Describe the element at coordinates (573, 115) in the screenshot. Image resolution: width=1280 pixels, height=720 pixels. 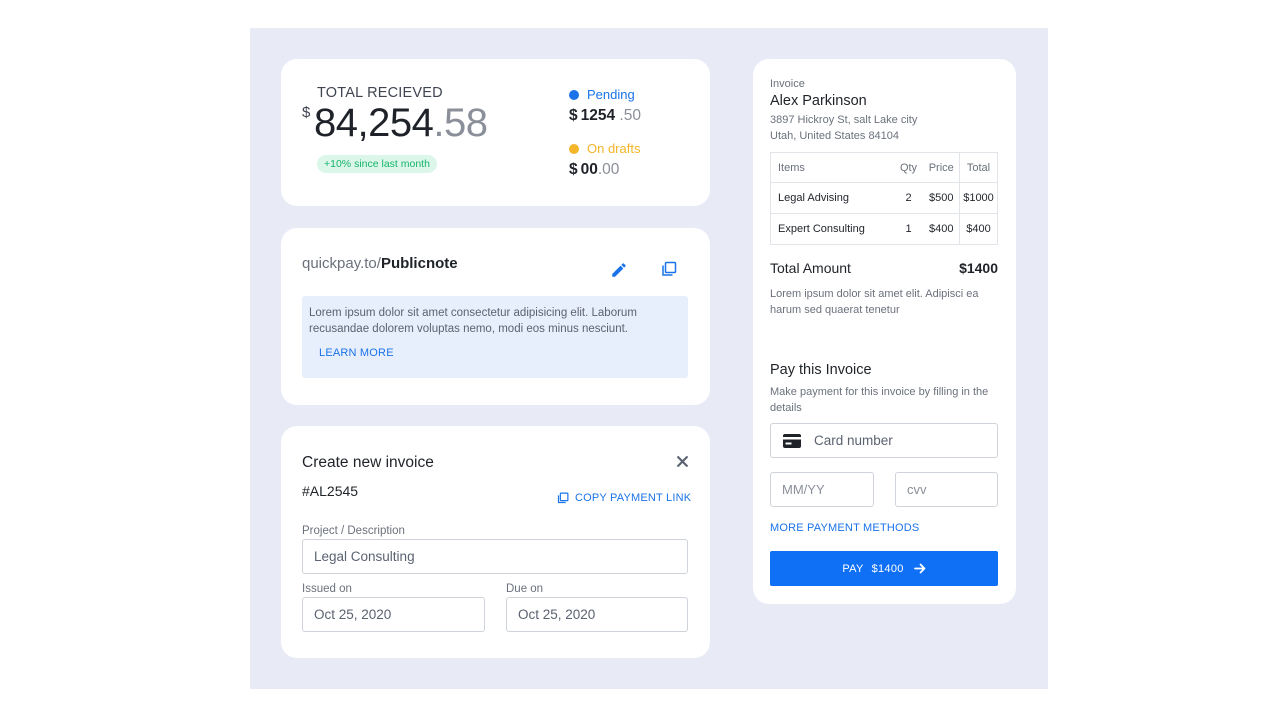
I see `pending-currency: $` at that location.